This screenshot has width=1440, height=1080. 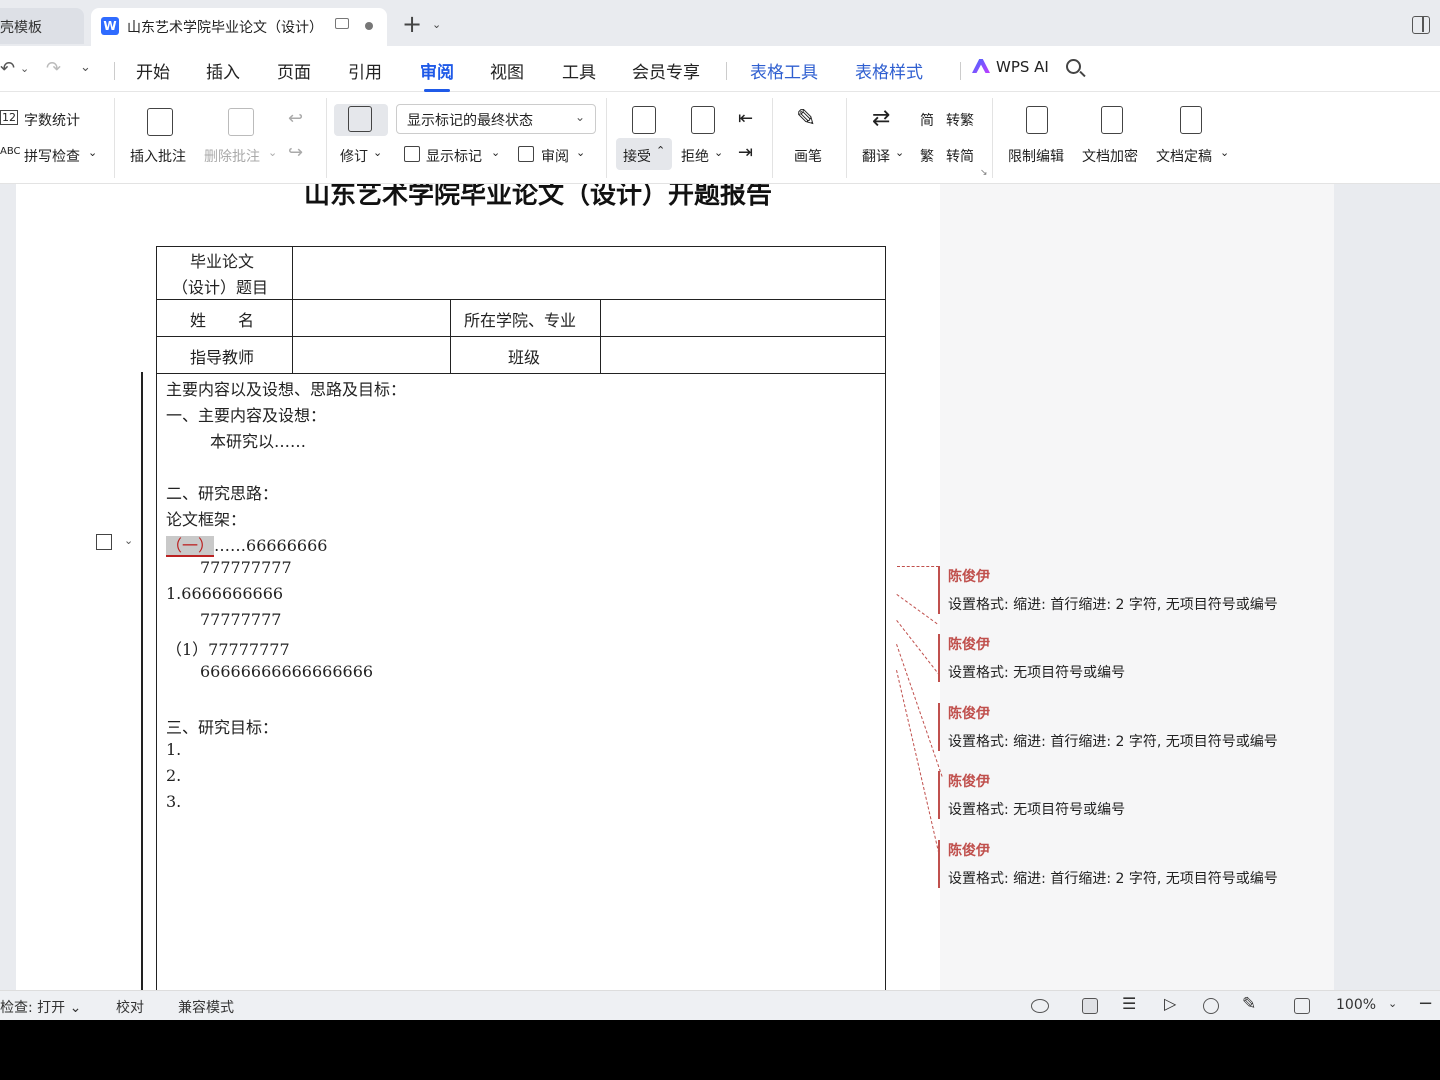 I want to click on pen-icon: ✎, so click(x=806, y=118).